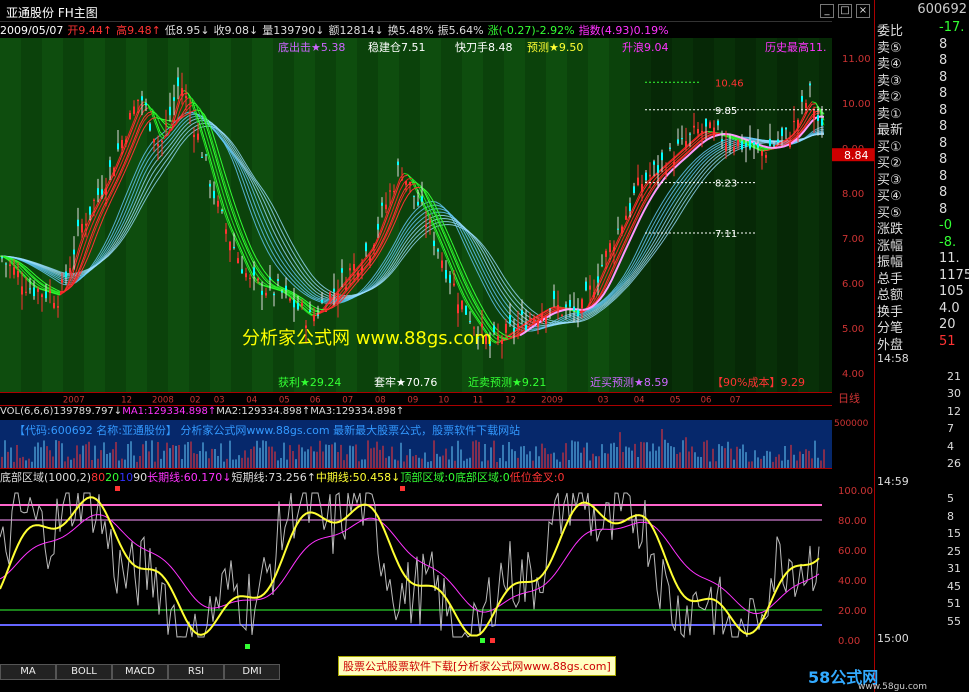 This screenshot has width=969, height=692. I want to click on tick-volume: 55, so click(954, 621).